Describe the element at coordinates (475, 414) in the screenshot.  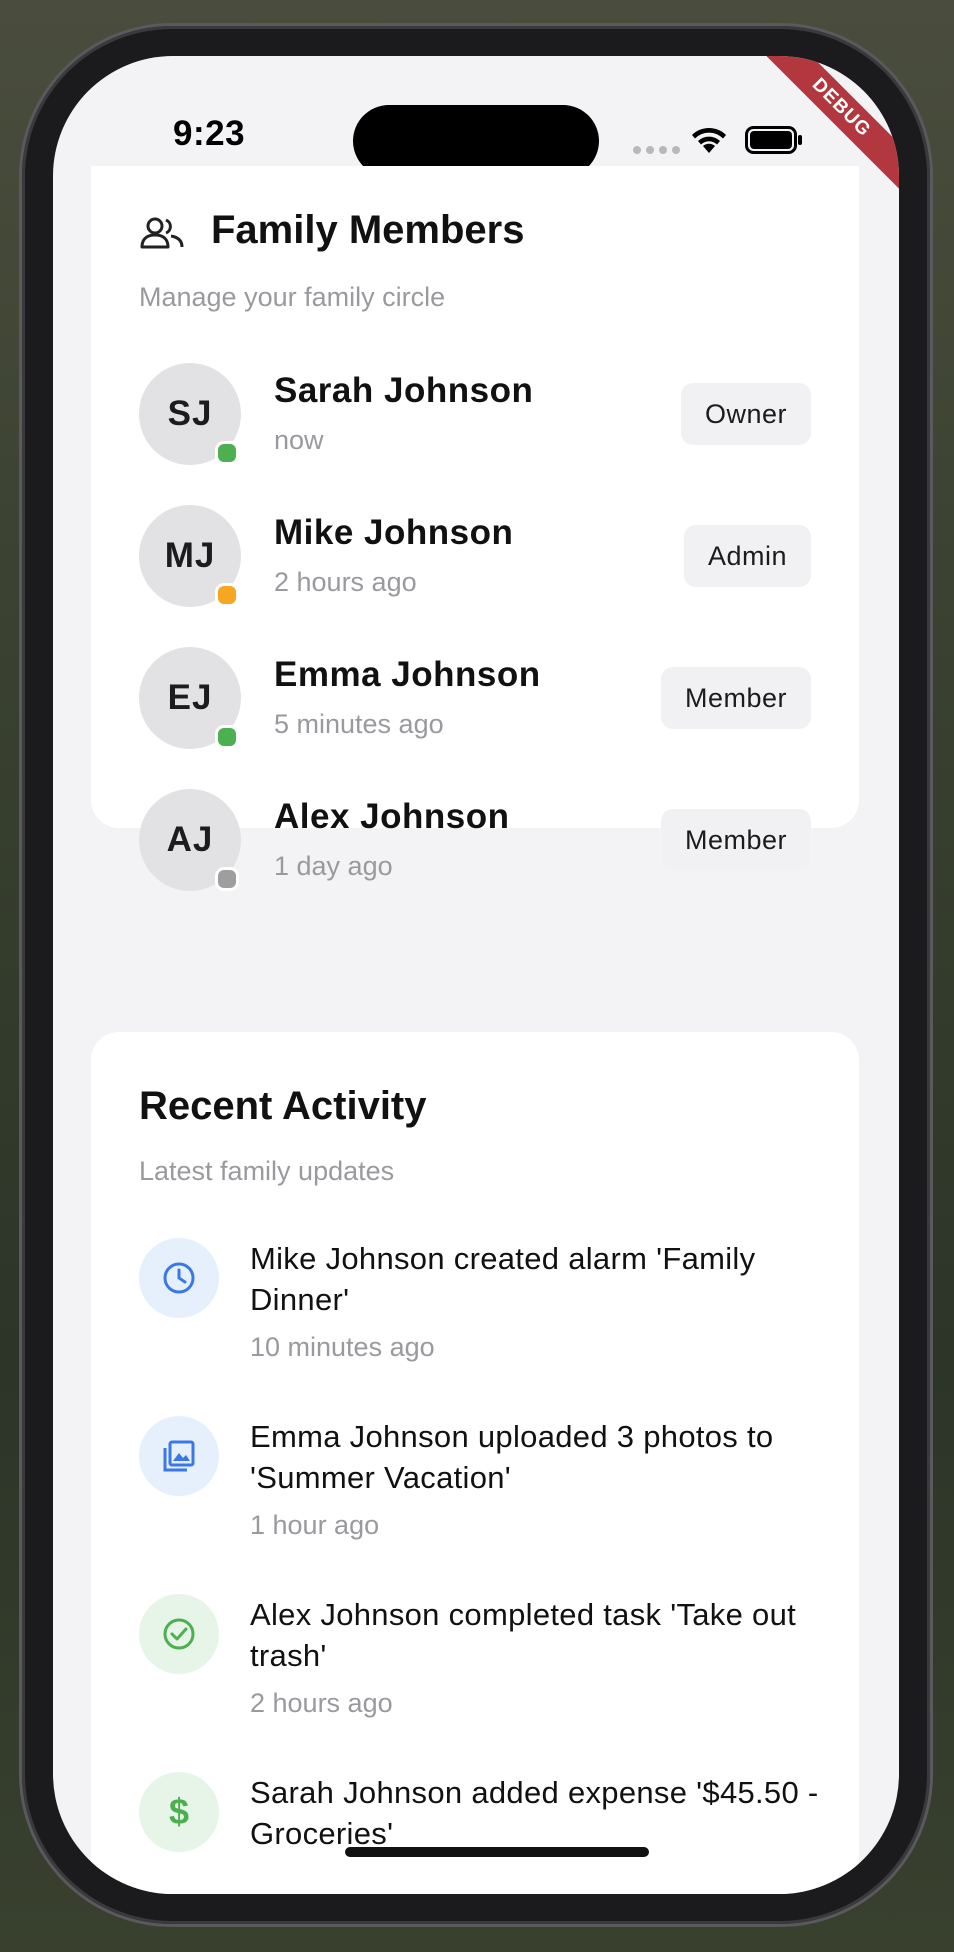
I see `member-row: SJ Sarah Johnson now Owner` at that location.